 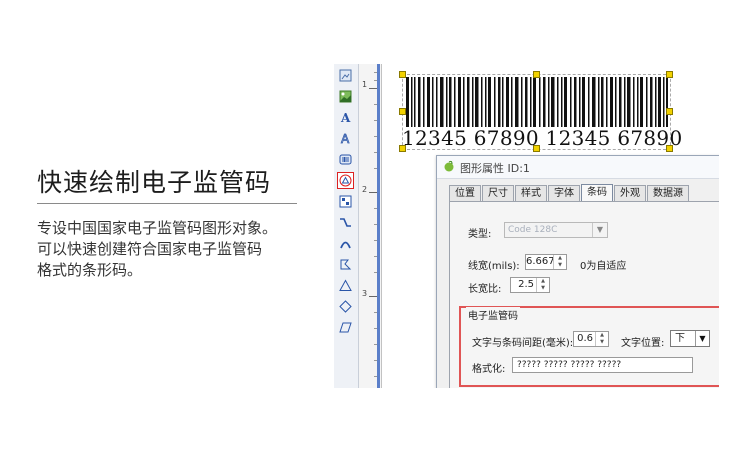 I want to click on format-input: ????? ????? ????? ?????, so click(x=602, y=365).